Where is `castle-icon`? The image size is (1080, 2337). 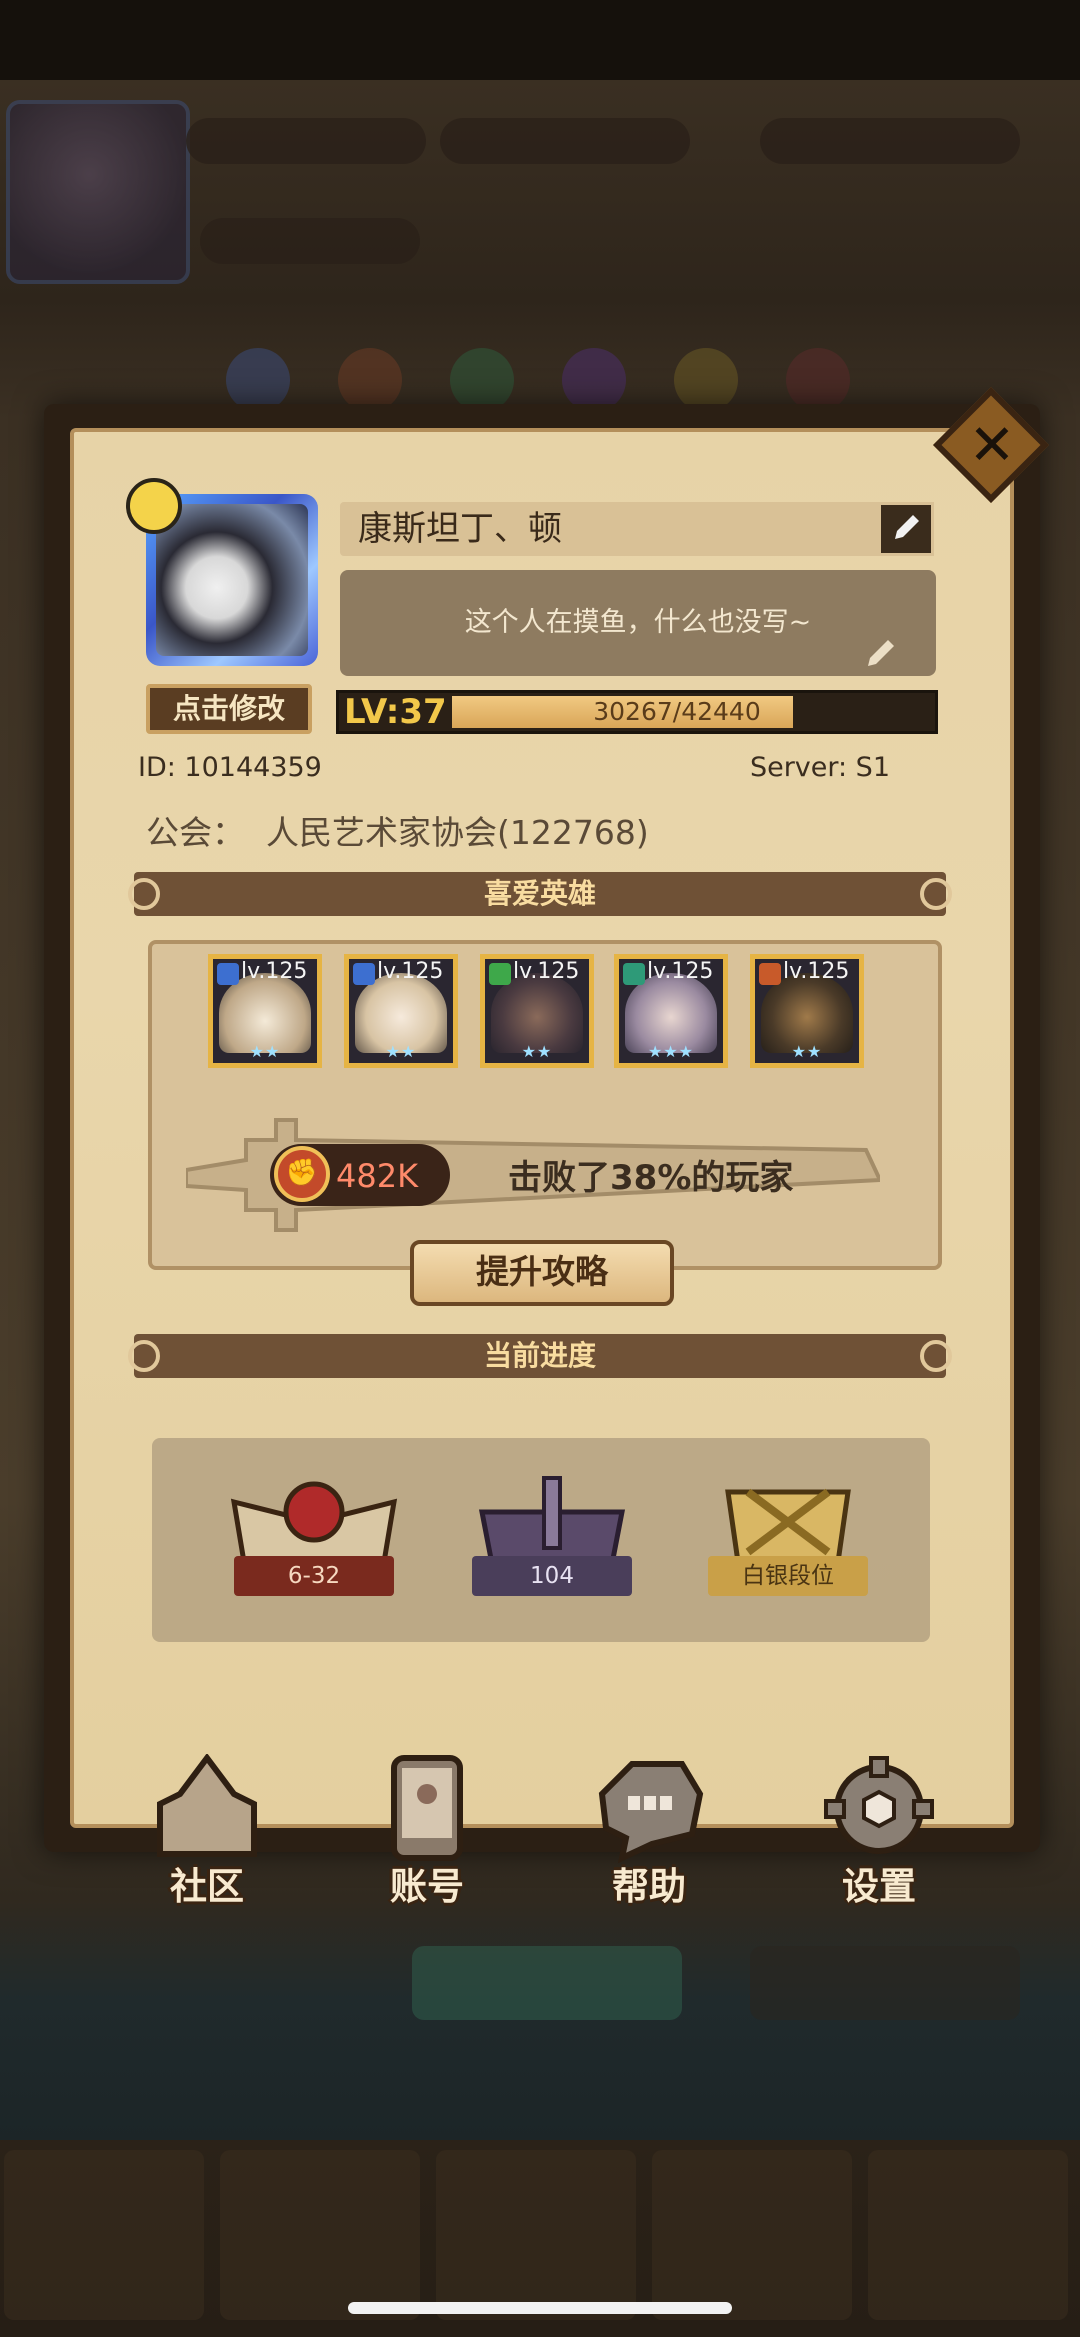
castle-icon is located at coordinates (207, 1805).